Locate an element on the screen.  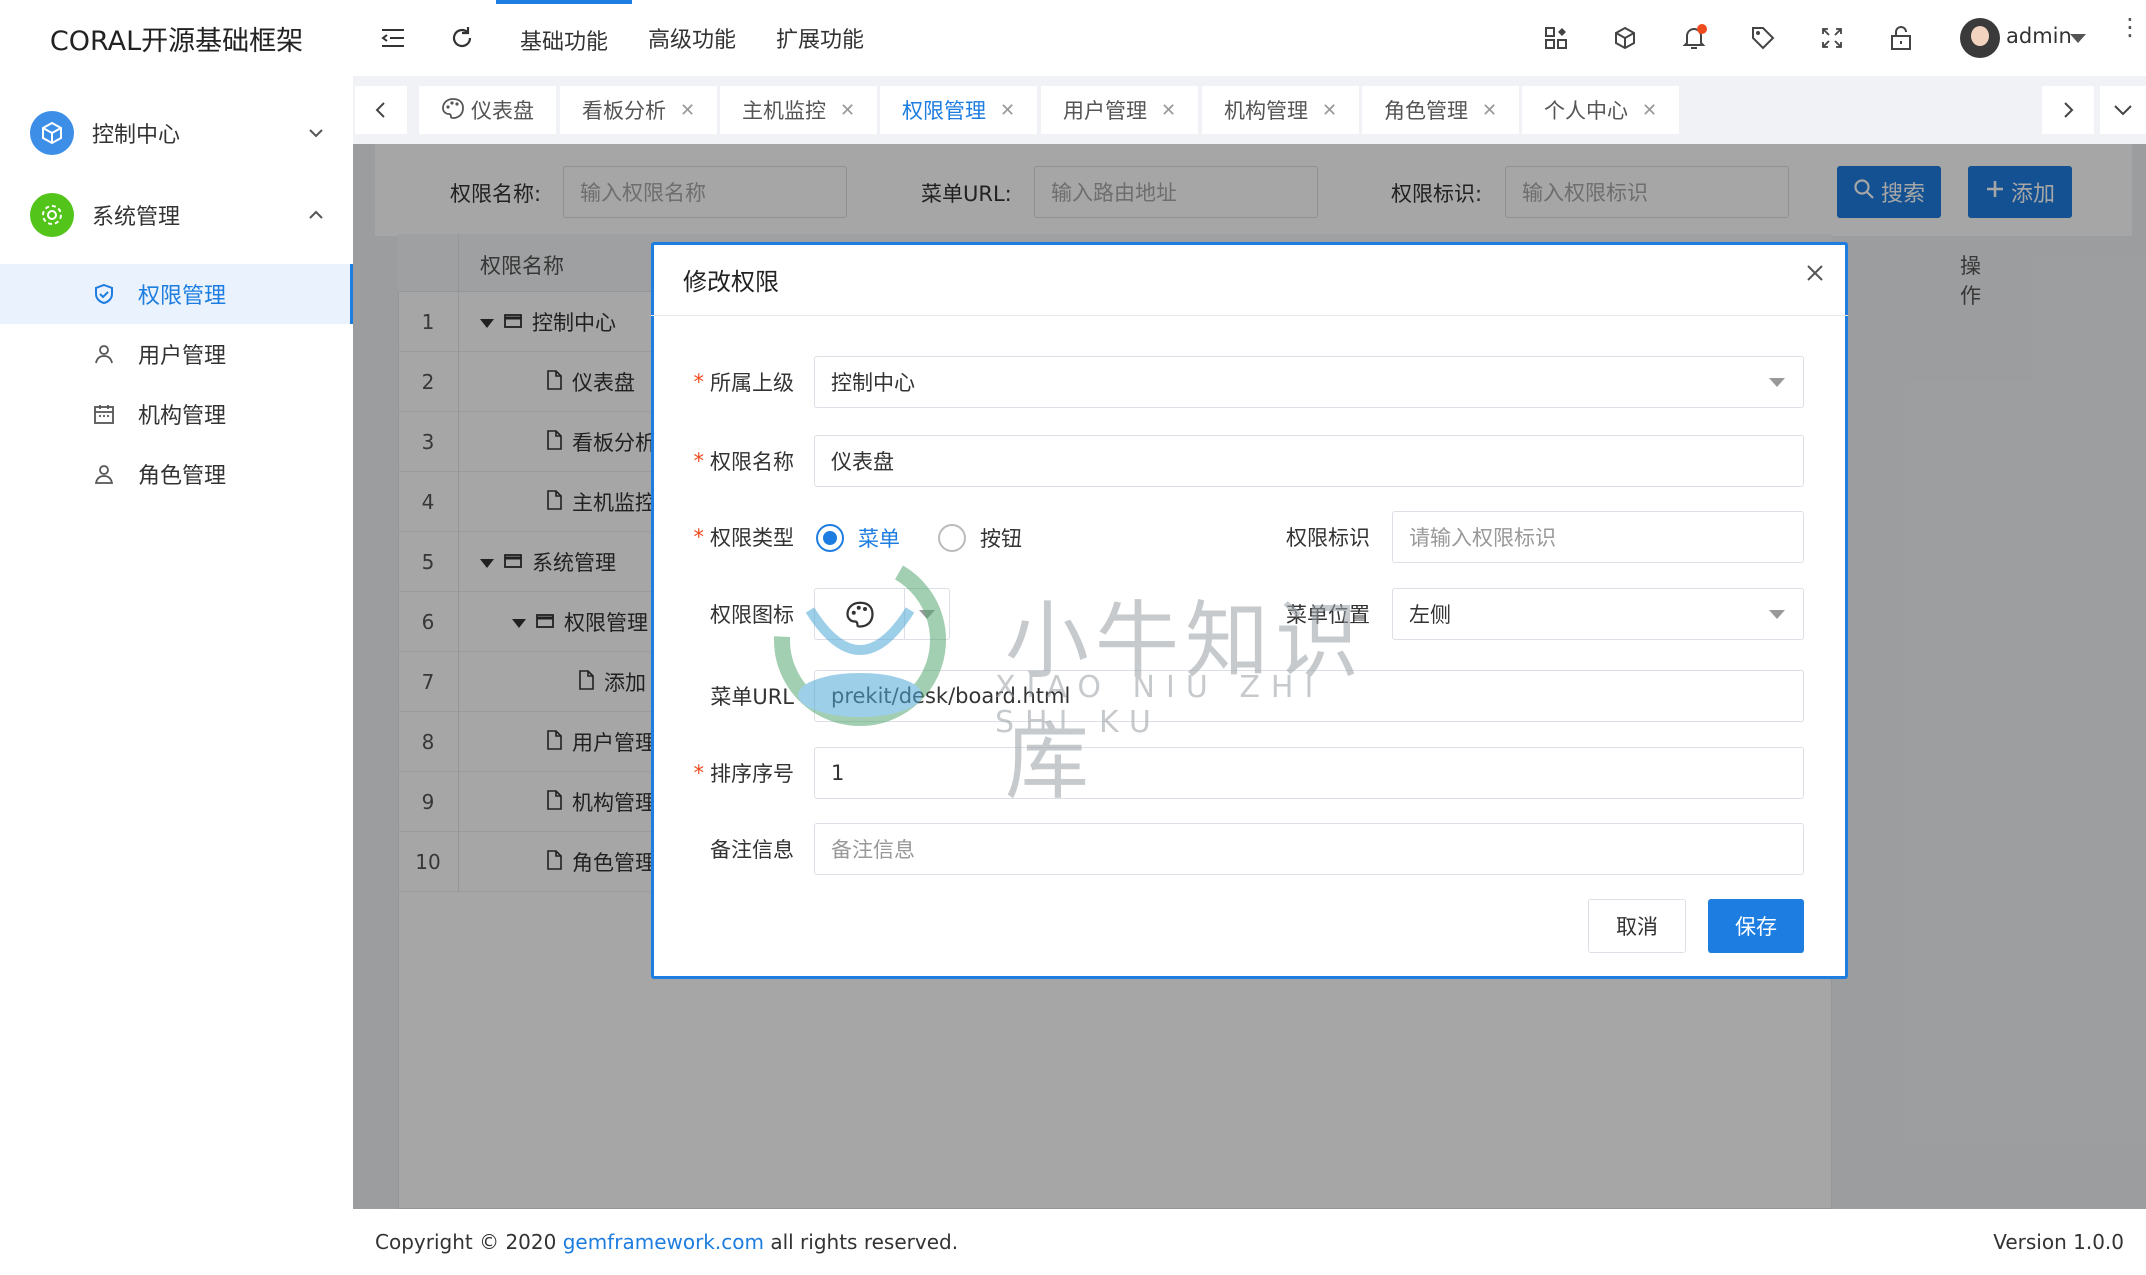
sidebar-item-label: 用户管理 is located at coordinates (182, 356).